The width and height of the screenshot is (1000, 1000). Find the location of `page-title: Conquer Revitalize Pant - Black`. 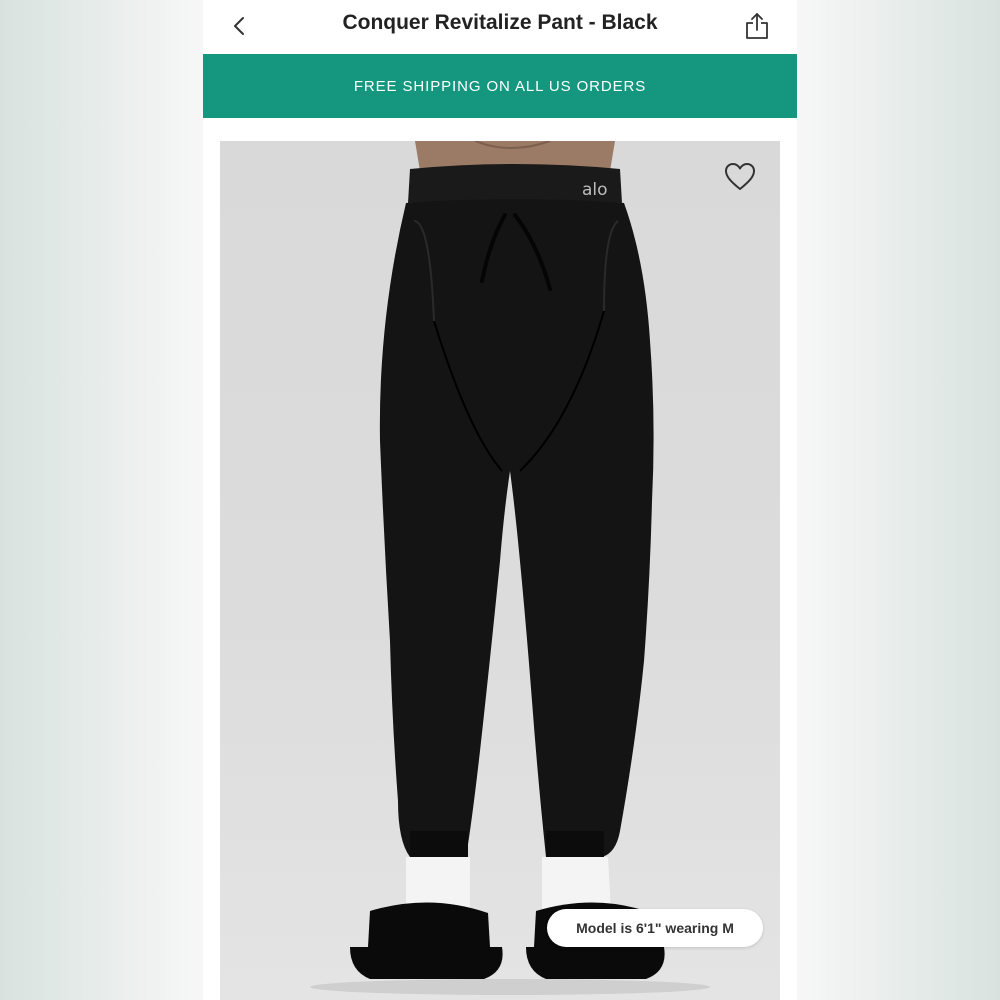

page-title: Conquer Revitalize Pant - Black is located at coordinates (500, 22).